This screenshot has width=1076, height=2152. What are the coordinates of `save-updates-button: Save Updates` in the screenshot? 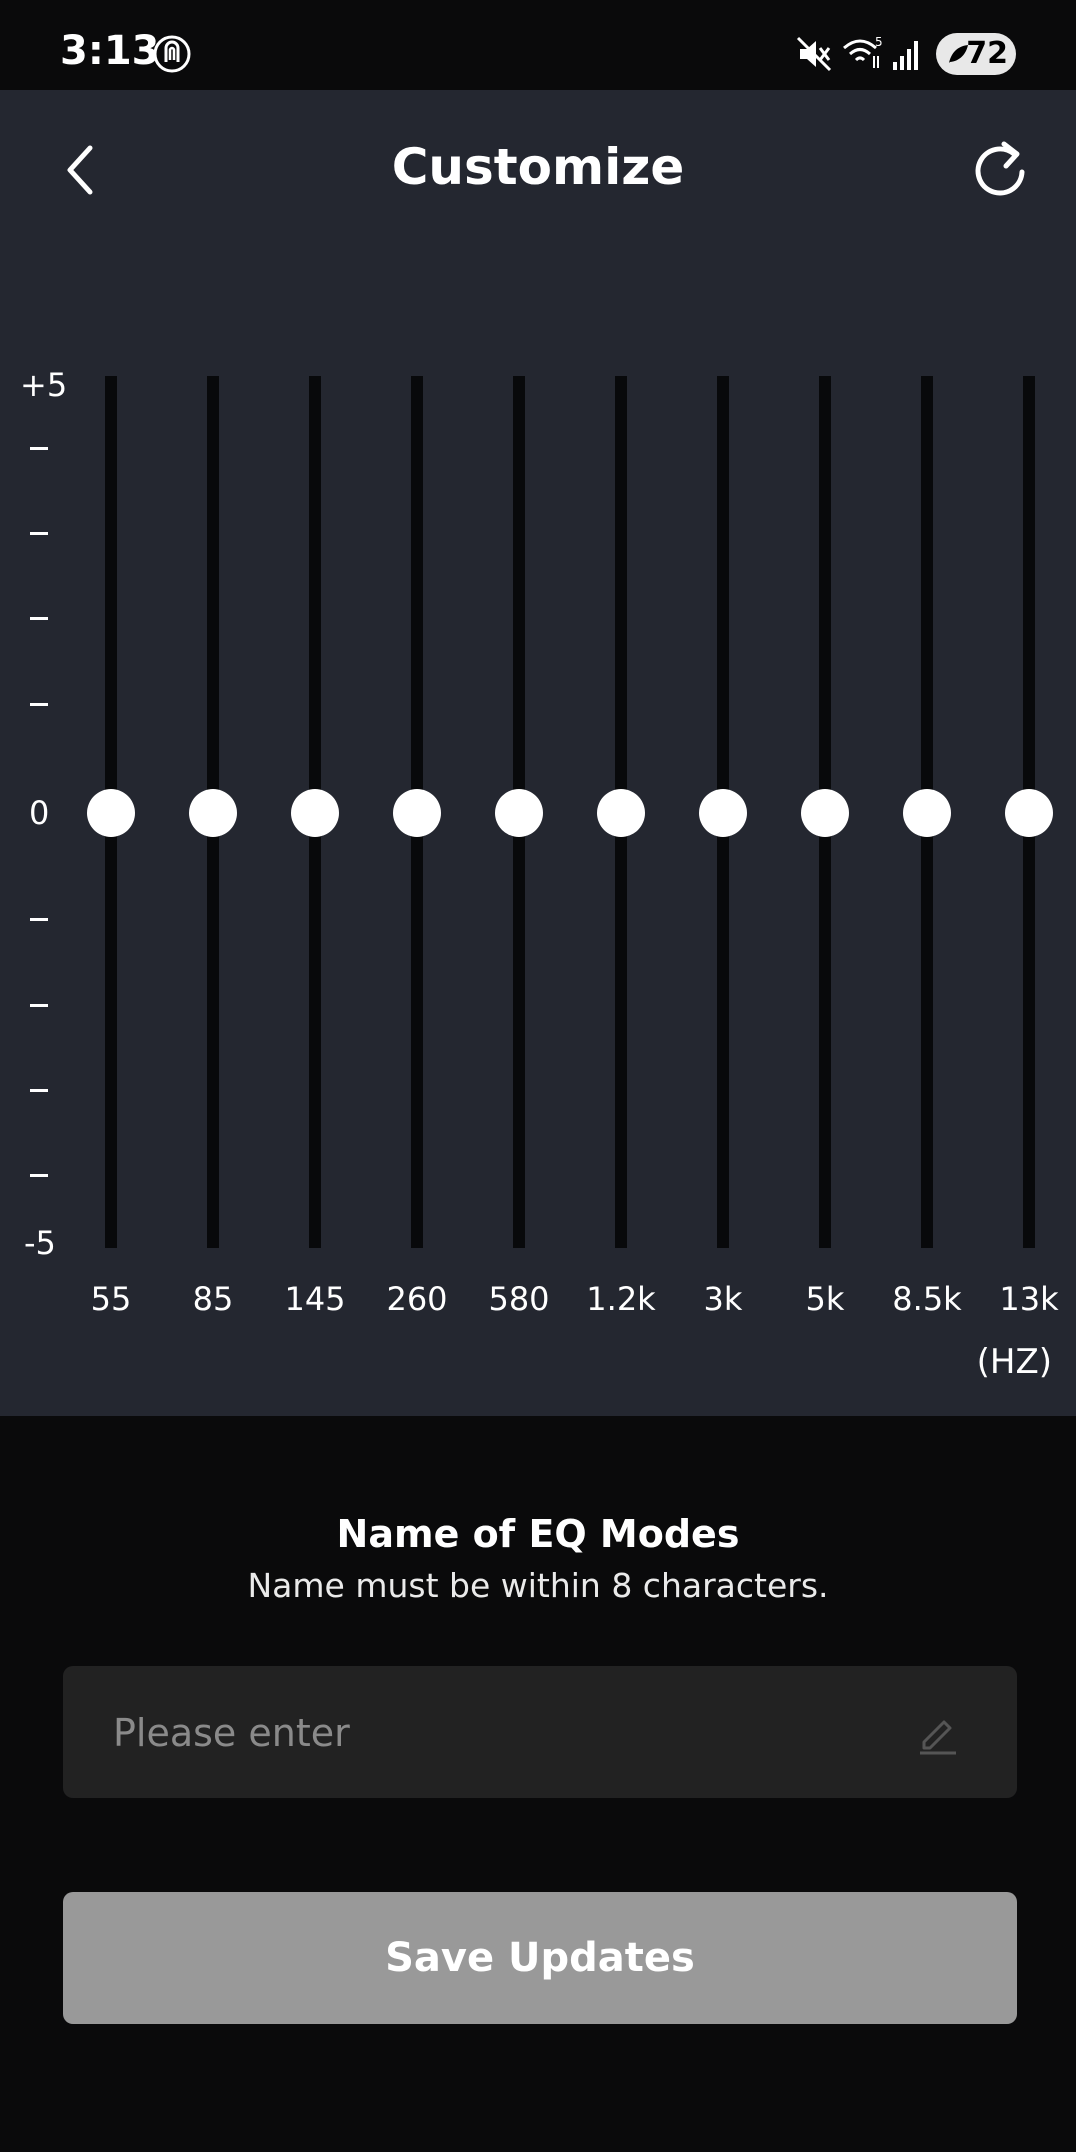 It's located at (540, 1958).